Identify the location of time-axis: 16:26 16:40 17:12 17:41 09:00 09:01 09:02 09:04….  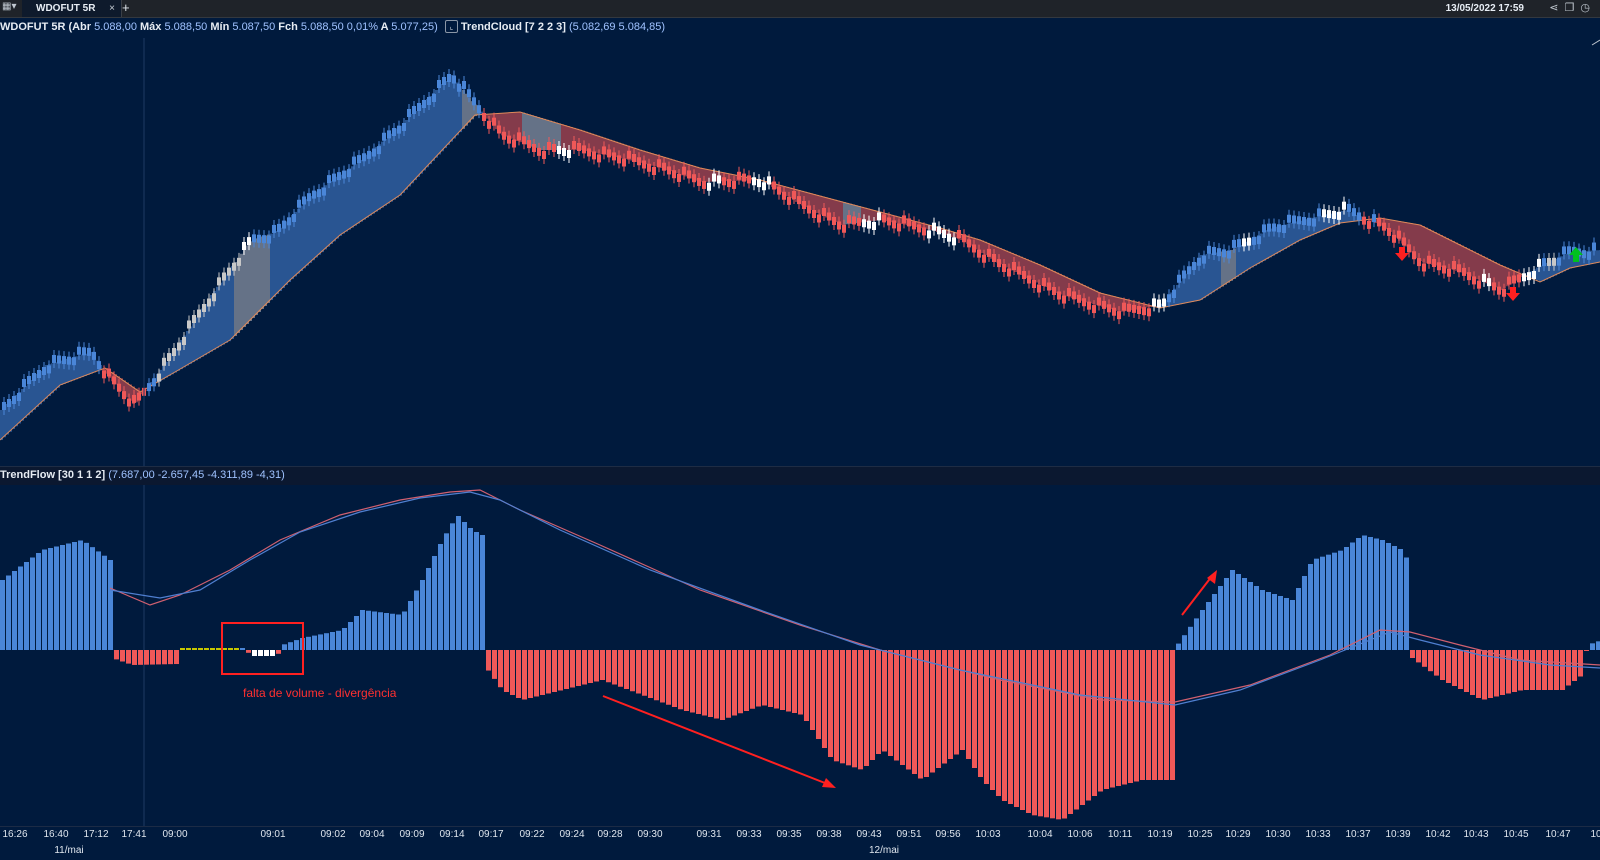
(800, 843).